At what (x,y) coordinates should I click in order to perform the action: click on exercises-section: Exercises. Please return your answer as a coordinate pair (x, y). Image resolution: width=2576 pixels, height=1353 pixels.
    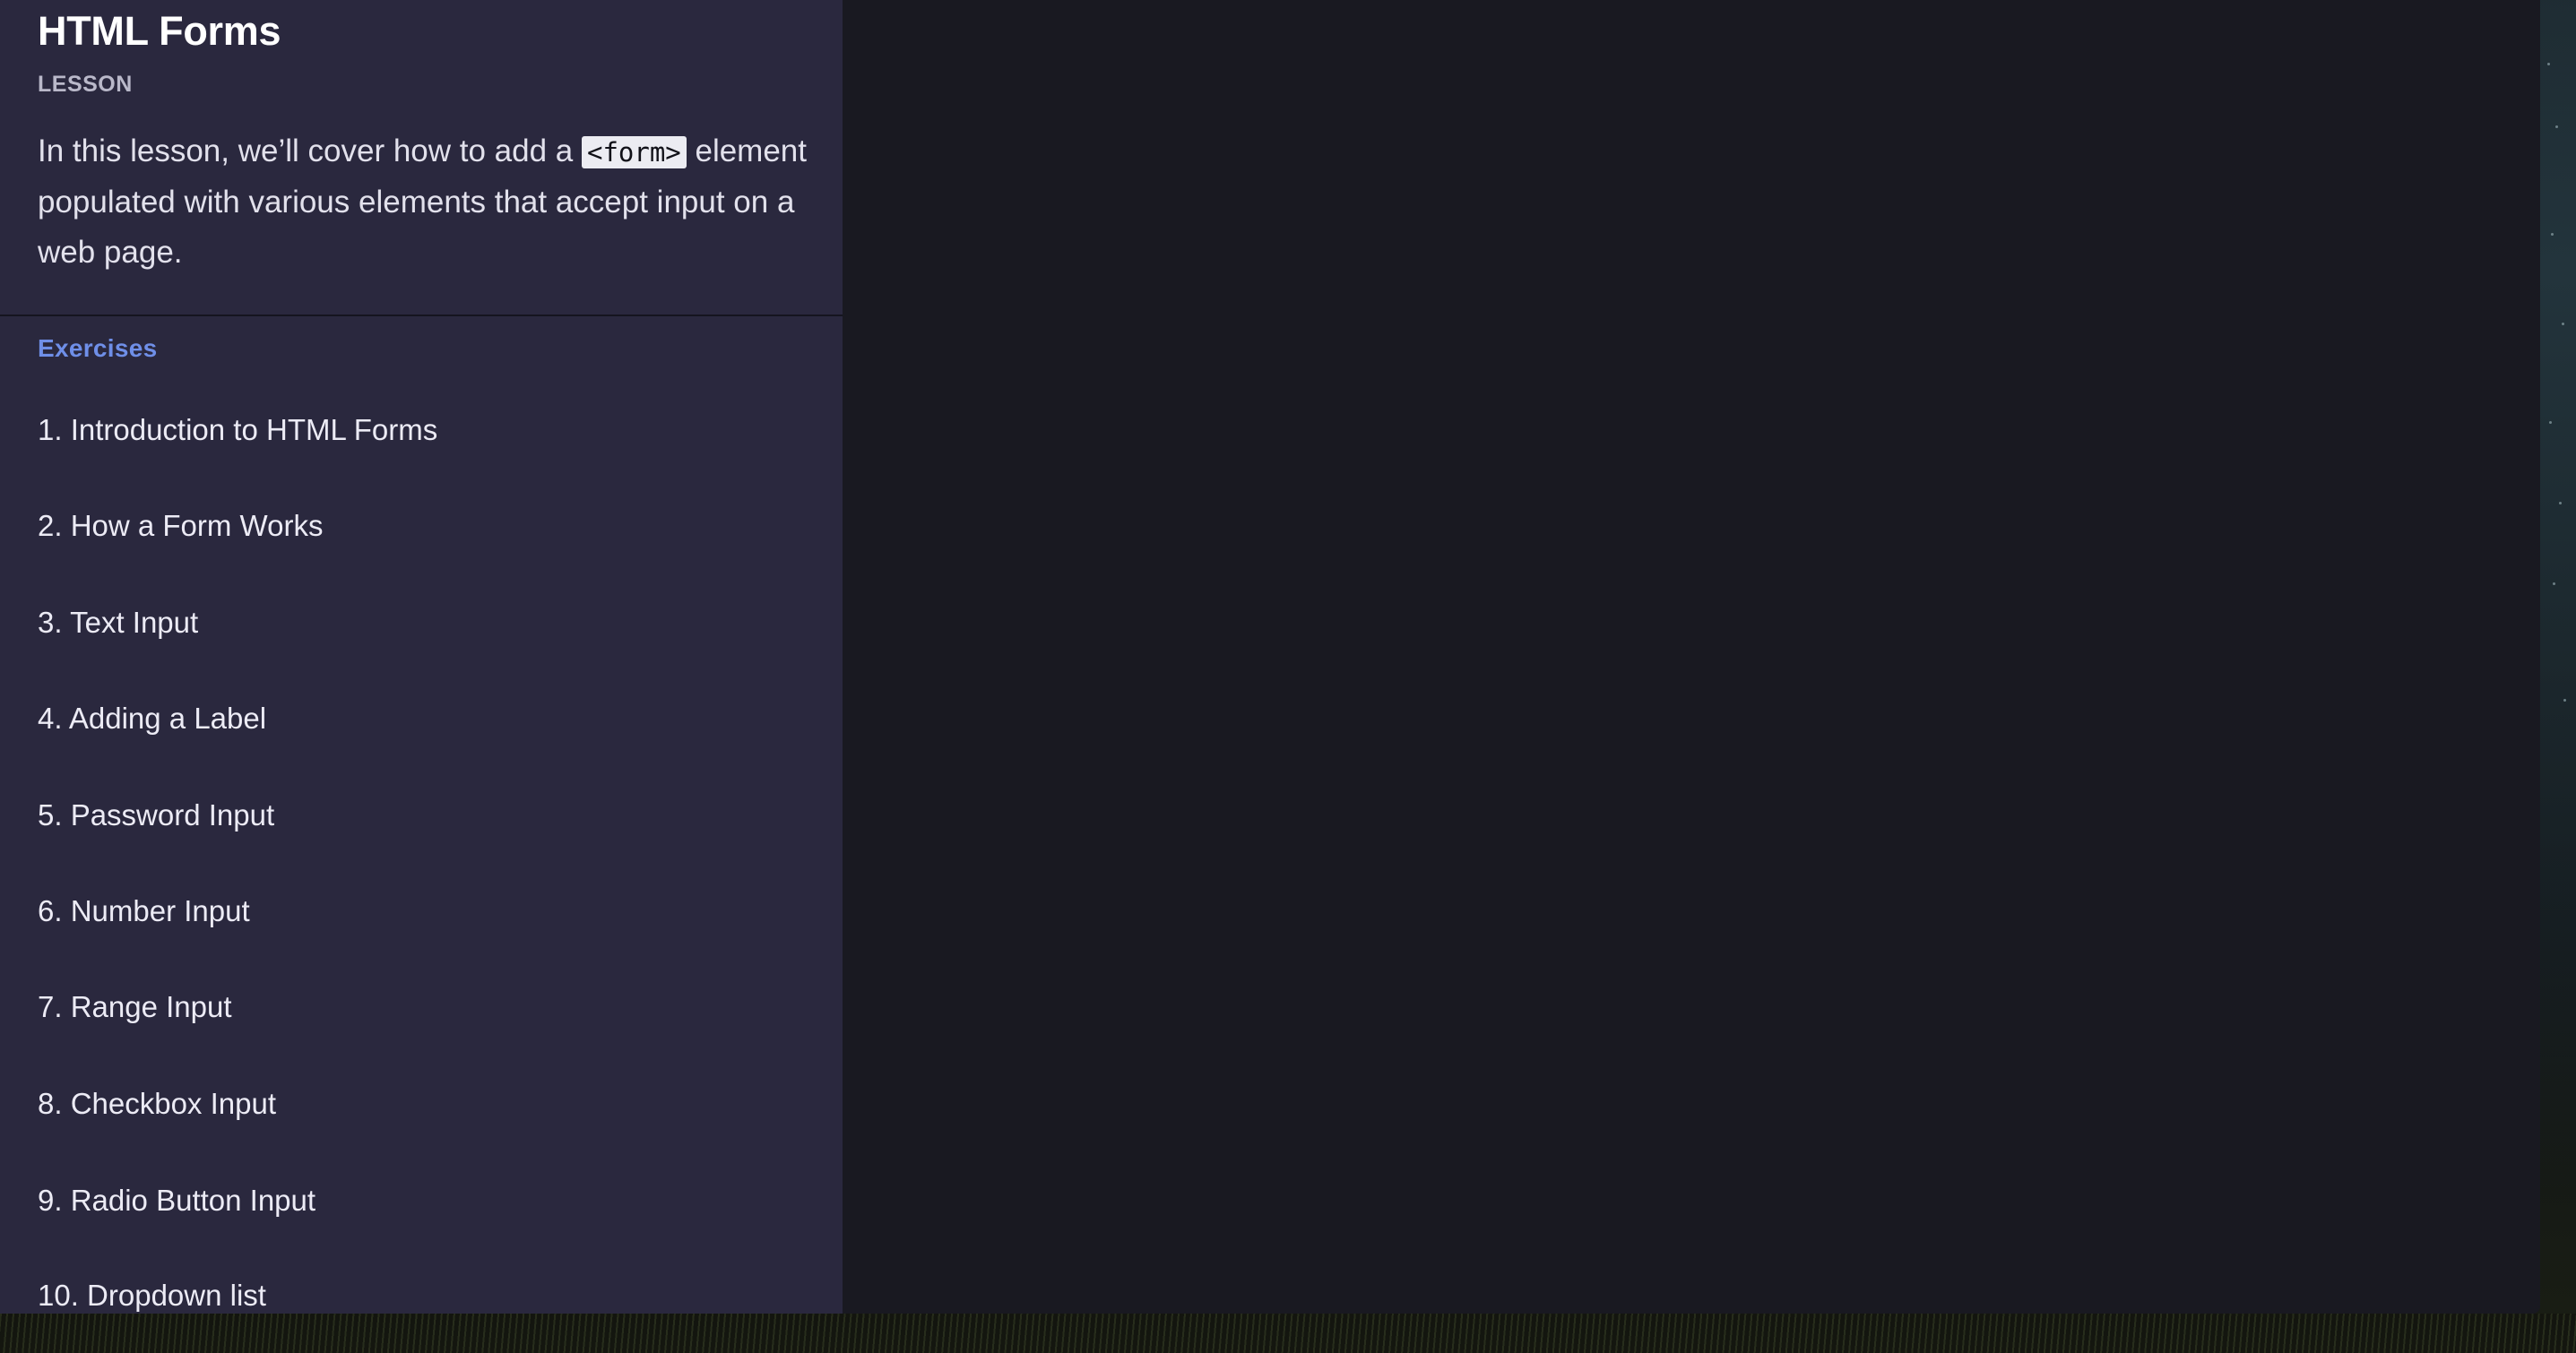
    Looking at the image, I should click on (421, 339).